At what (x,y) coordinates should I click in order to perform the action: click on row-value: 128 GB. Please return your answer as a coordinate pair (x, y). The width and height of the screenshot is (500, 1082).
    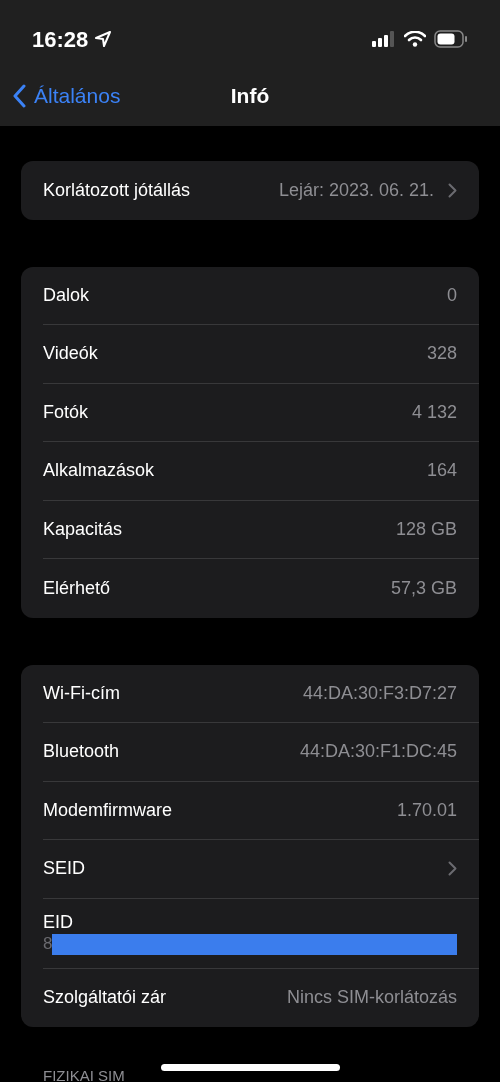
    Looking at the image, I should click on (426, 529).